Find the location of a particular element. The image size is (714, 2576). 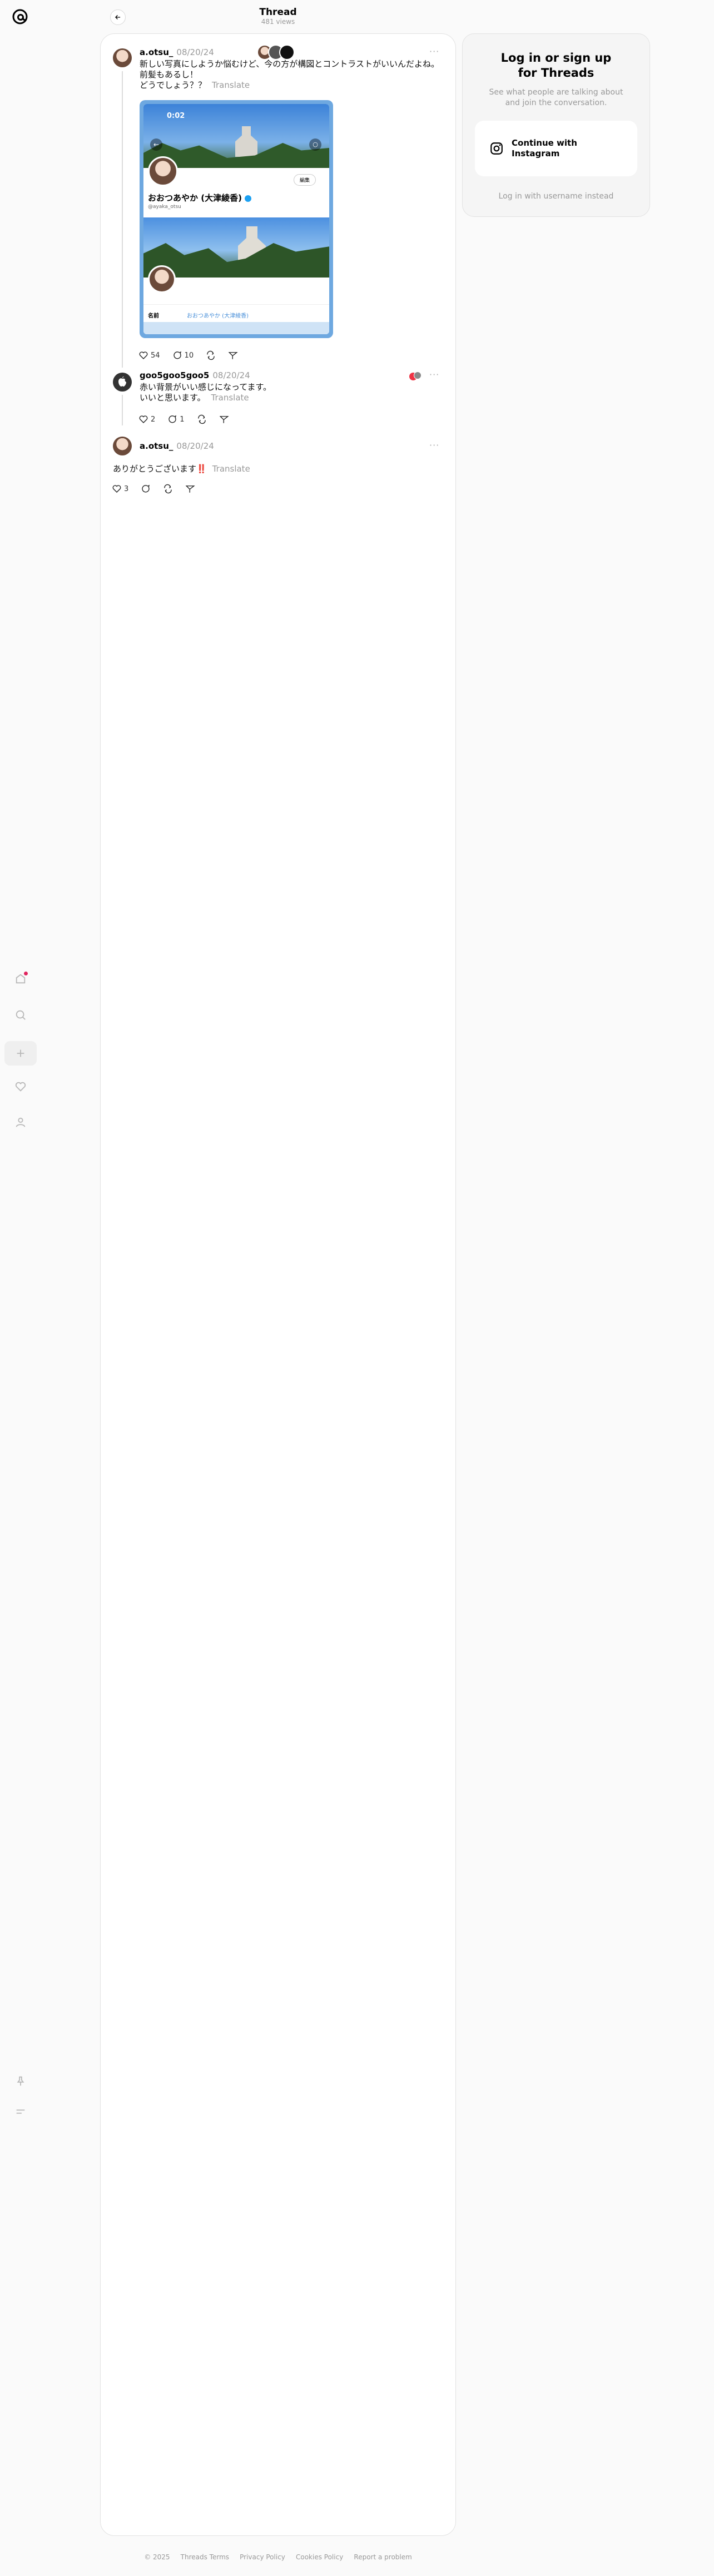

search-icon: ○ is located at coordinates (315, 144).